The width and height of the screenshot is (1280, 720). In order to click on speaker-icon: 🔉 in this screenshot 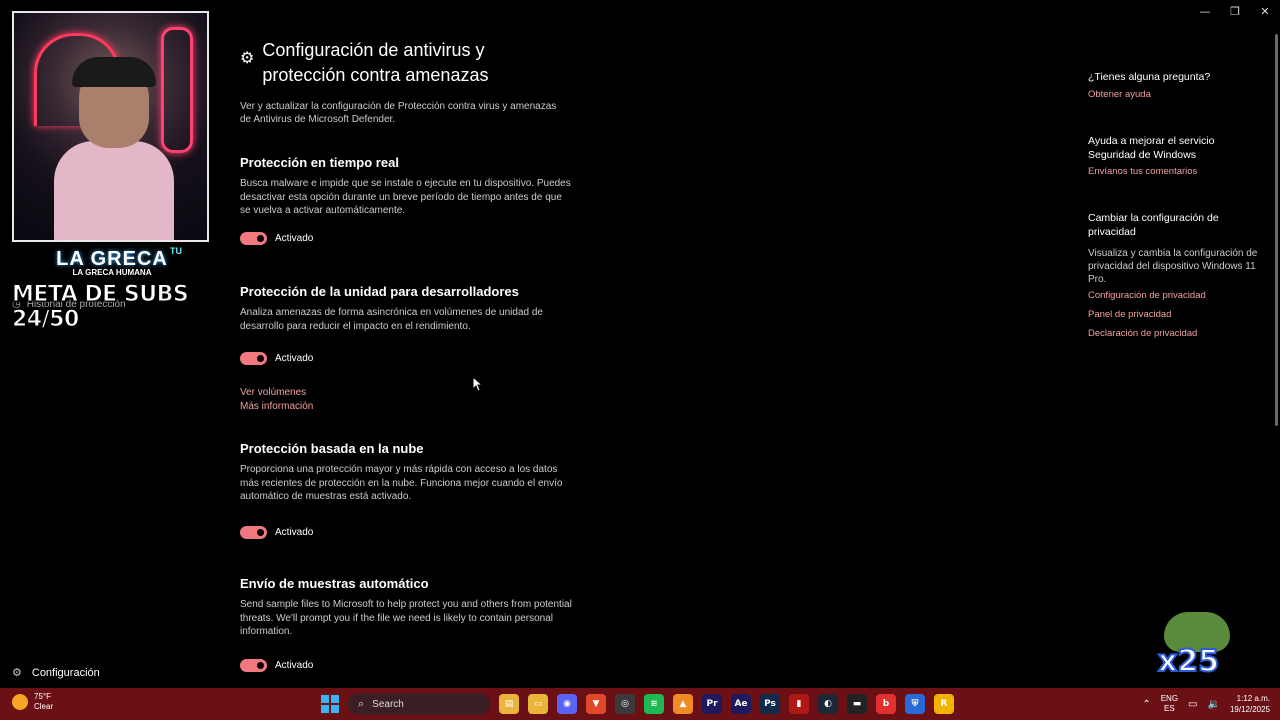, I will do `click(1214, 704)`.